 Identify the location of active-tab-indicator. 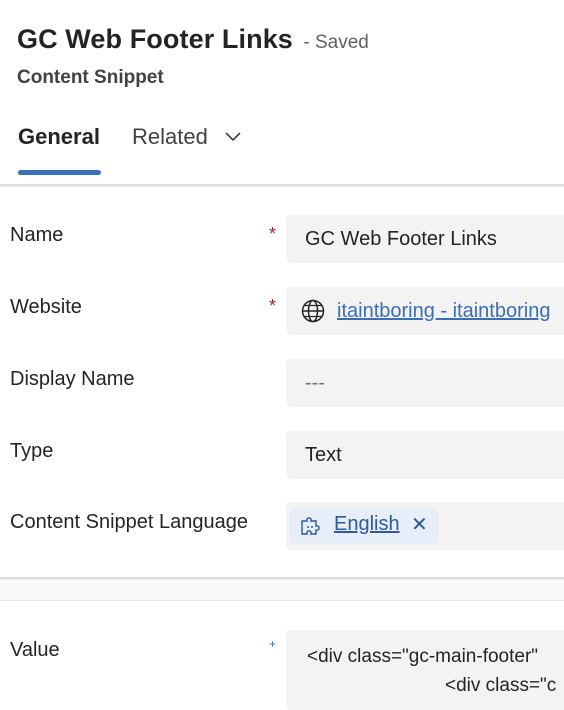
(59, 172).